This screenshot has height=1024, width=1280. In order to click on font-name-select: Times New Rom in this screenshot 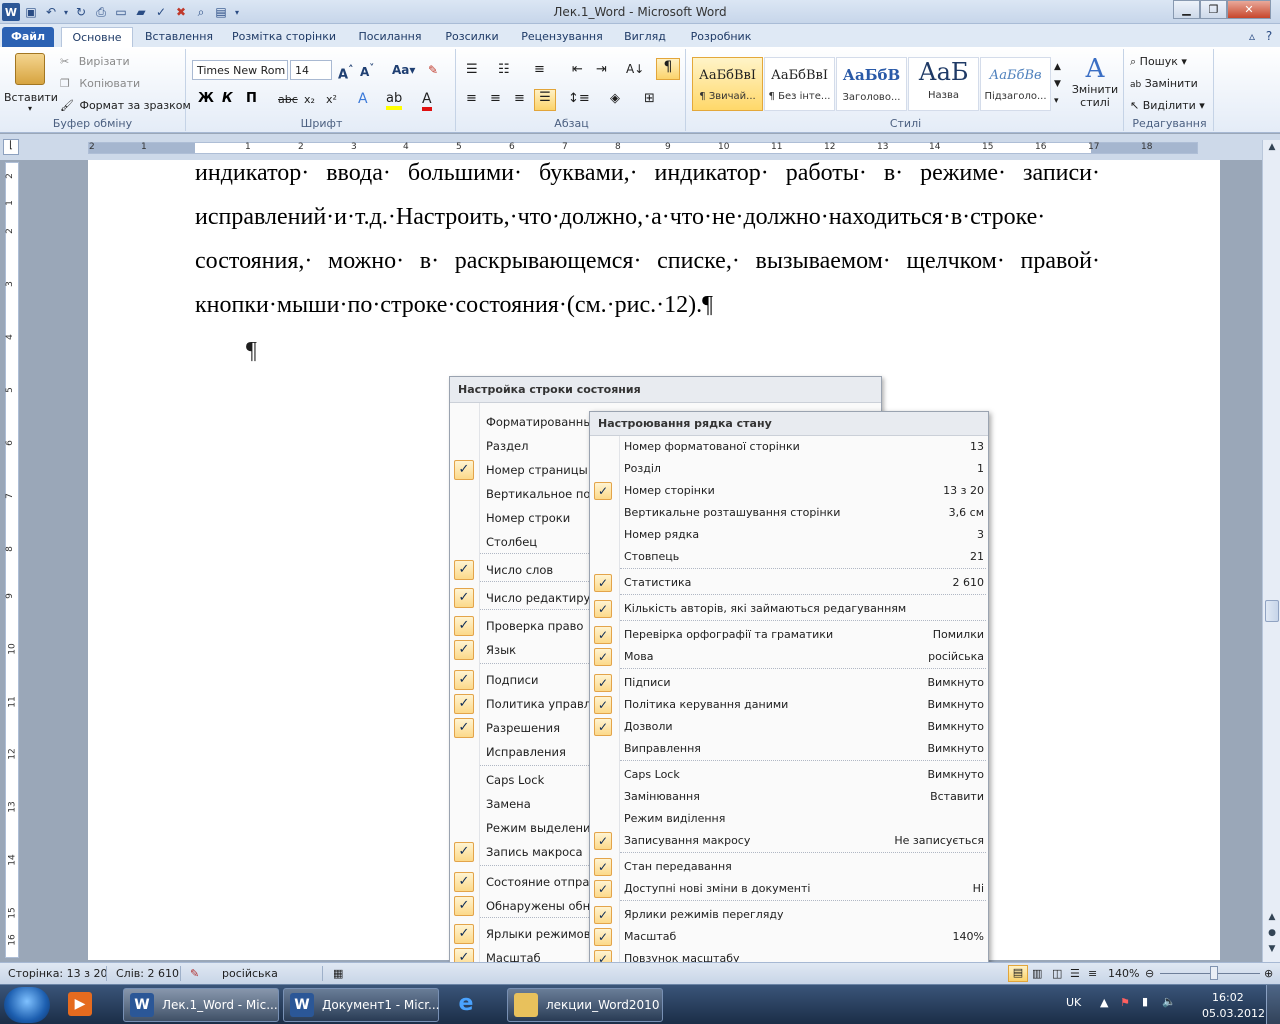, I will do `click(240, 70)`.